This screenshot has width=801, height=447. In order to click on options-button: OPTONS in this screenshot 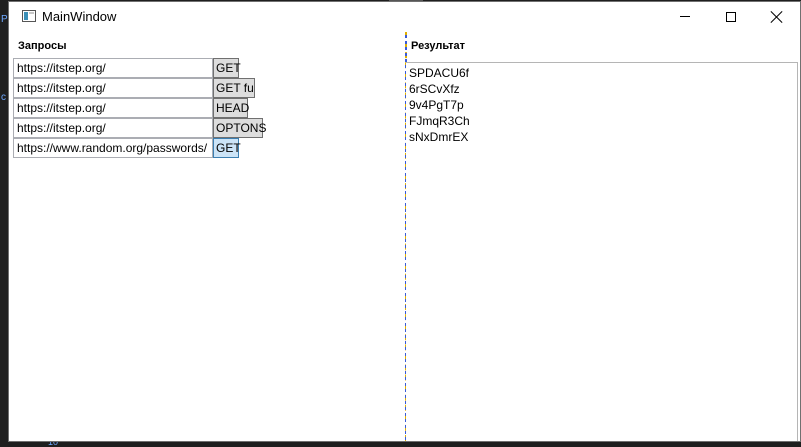, I will do `click(239, 128)`.